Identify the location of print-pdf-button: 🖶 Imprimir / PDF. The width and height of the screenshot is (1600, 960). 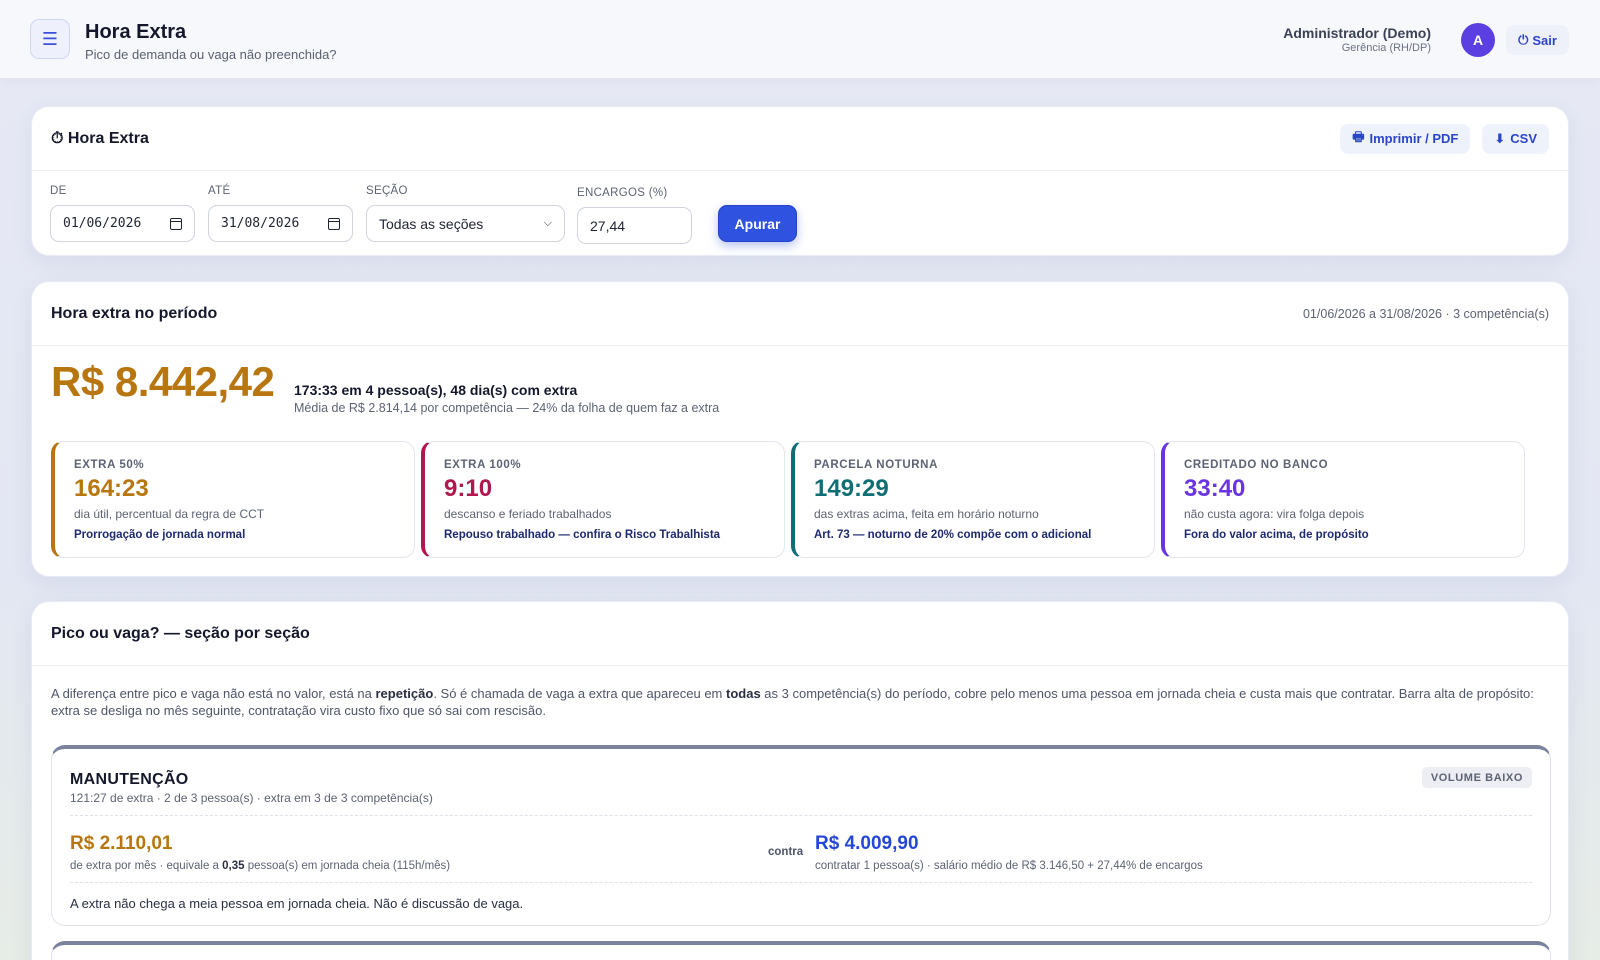
(1405, 138).